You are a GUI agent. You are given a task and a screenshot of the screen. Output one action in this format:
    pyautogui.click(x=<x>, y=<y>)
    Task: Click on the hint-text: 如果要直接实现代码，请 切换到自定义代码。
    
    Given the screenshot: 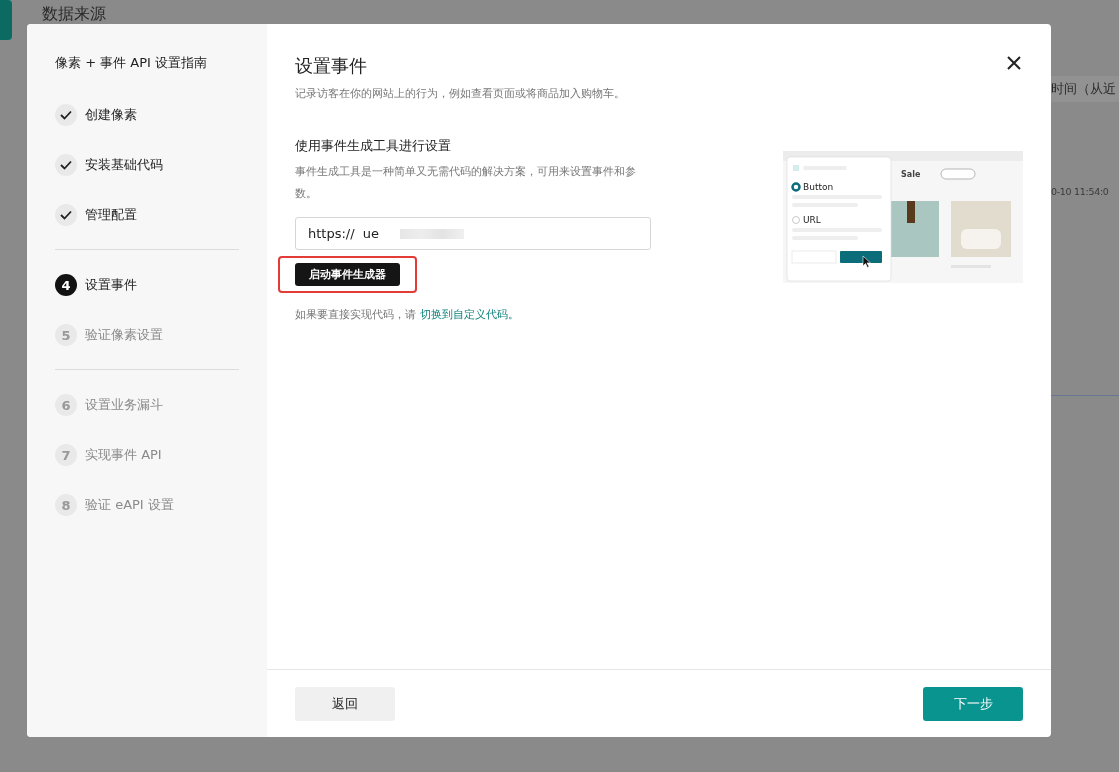 What is the action you would take?
    pyautogui.click(x=407, y=314)
    